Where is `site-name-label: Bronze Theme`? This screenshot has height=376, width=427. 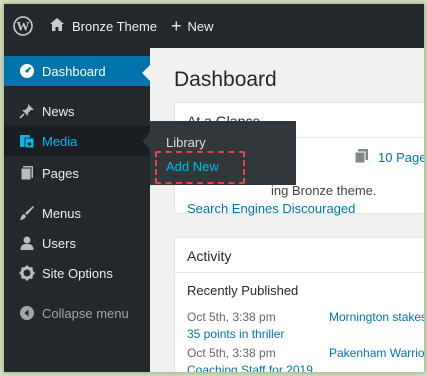 site-name-label: Bronze Theme is located at coordinates (115, 26).